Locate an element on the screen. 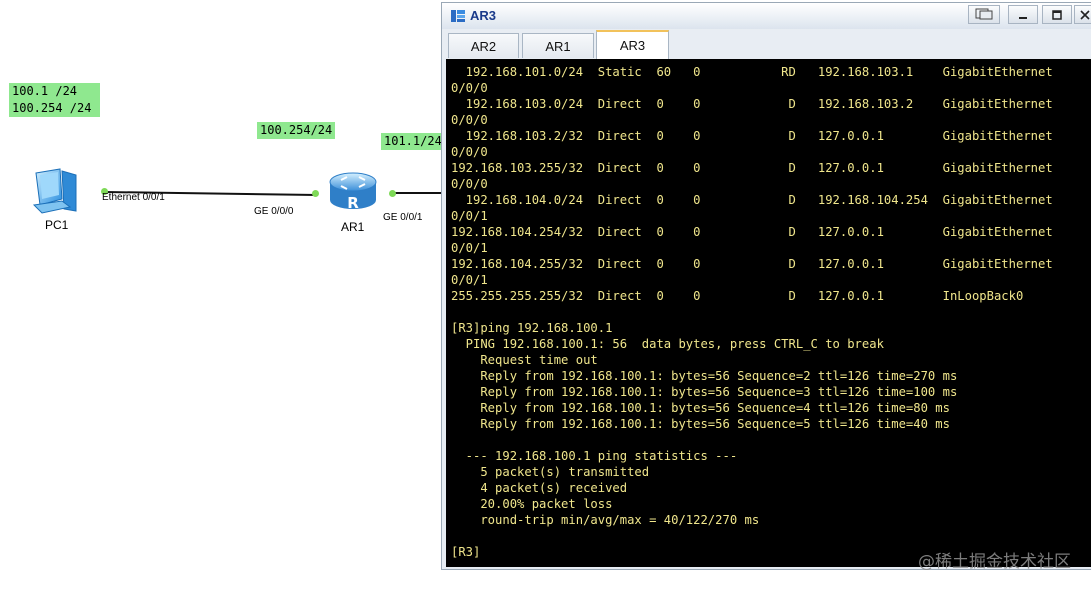  session-tab-bar: AR2 AR1 AR3 is located at coordinates (766, 44).